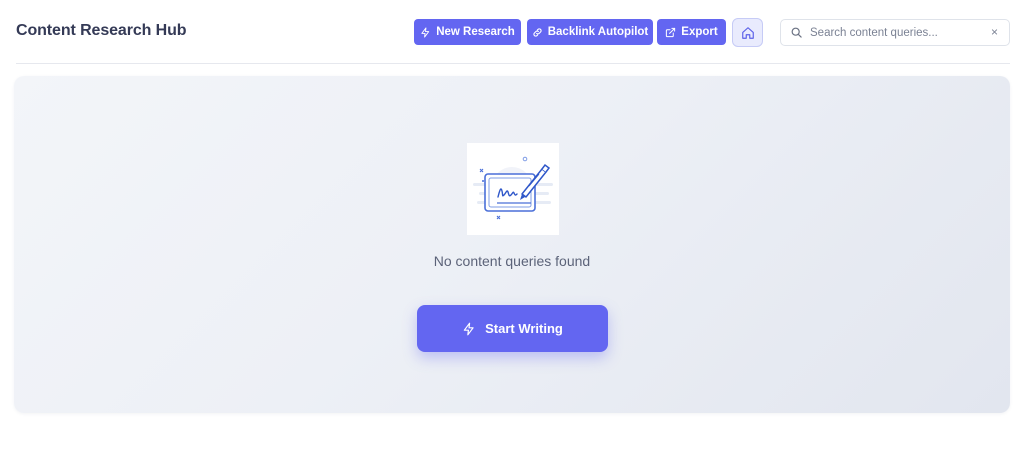  Describe the element at coordinates (524, 328) in the screenshot. I see `start-writing-label: Start Writing` at that location.